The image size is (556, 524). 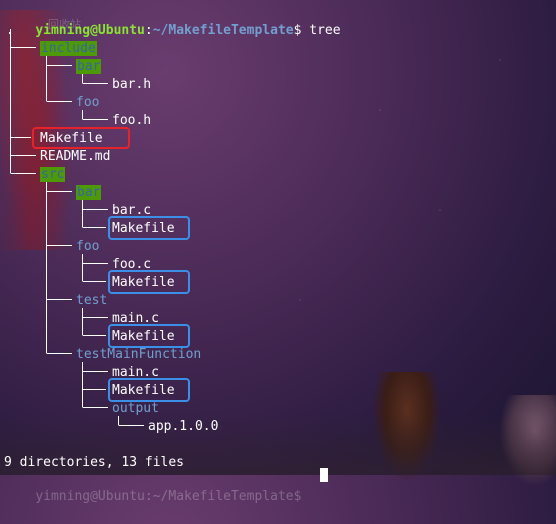 What do you see at coordinates (149, 336) in the screenshot?
I see `annotation-box-blue-makefile-test` at bounding box center [149, 336].